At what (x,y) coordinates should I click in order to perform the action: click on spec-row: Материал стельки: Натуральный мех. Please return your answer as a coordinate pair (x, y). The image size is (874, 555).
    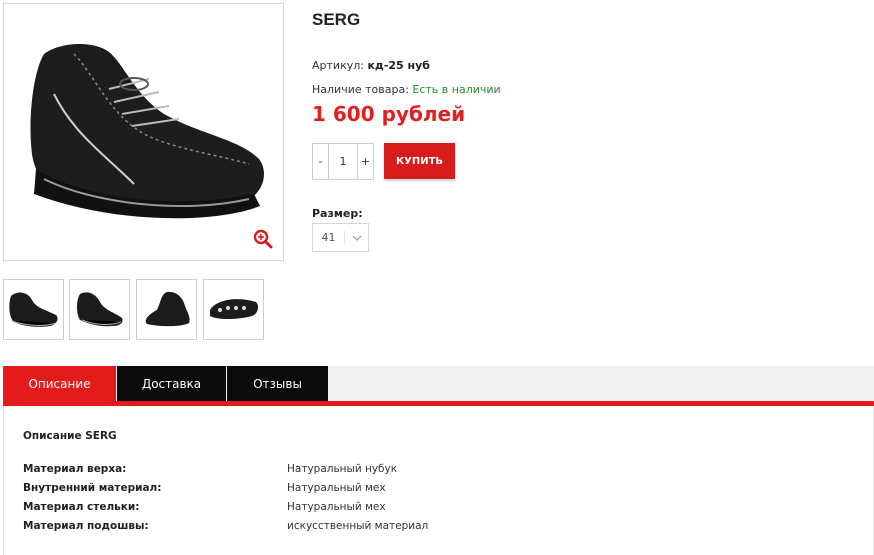
    Looking at the image, I should click on (323, 508).